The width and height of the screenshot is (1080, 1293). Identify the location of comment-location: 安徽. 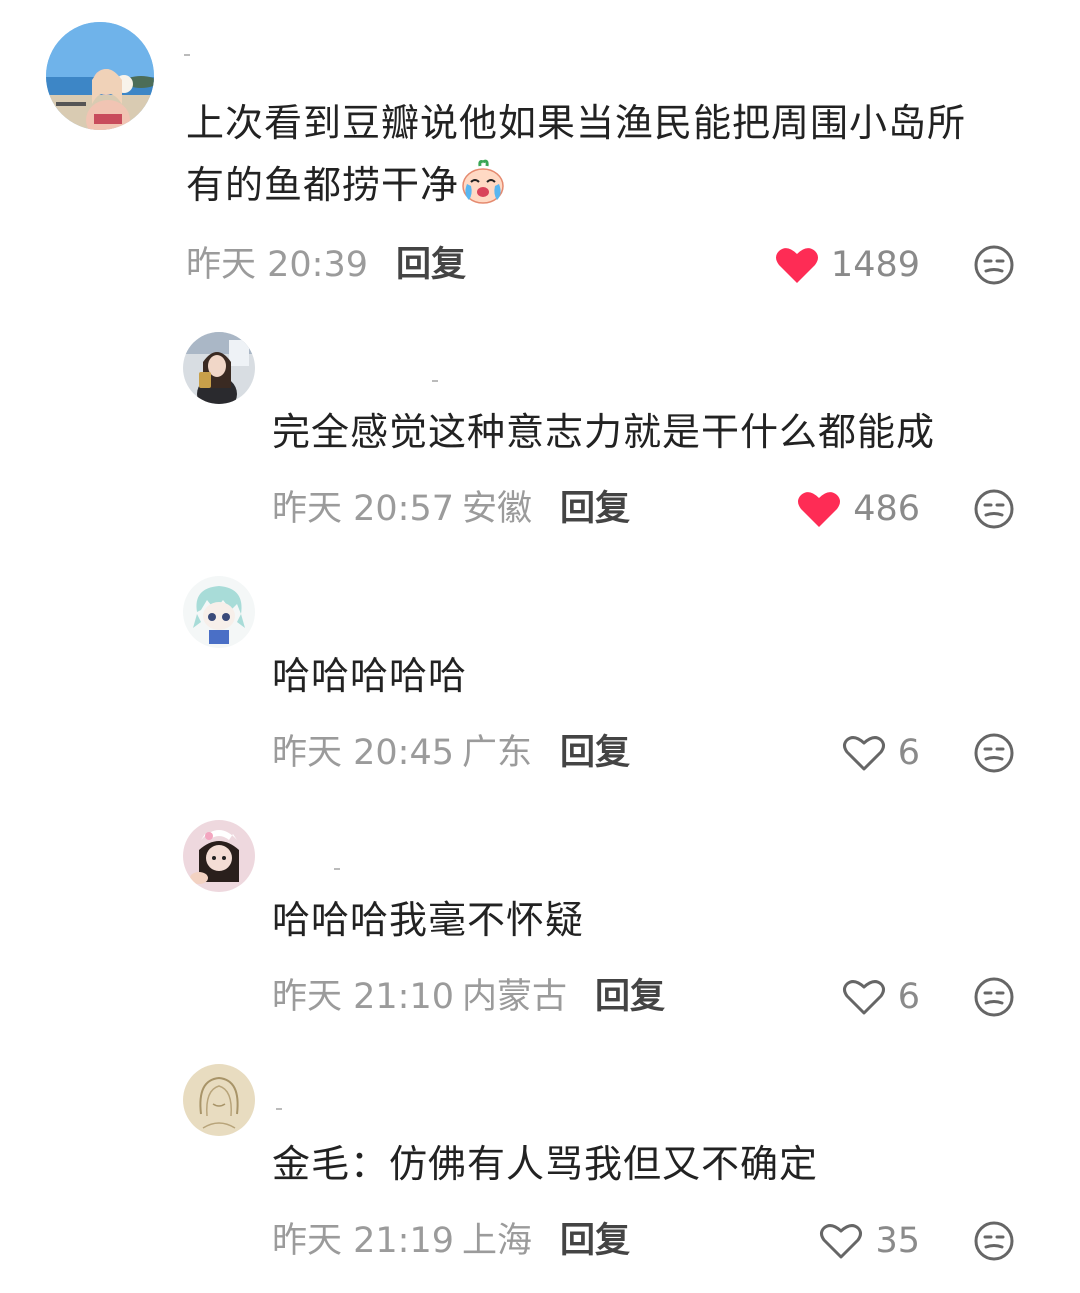
(497, 509).